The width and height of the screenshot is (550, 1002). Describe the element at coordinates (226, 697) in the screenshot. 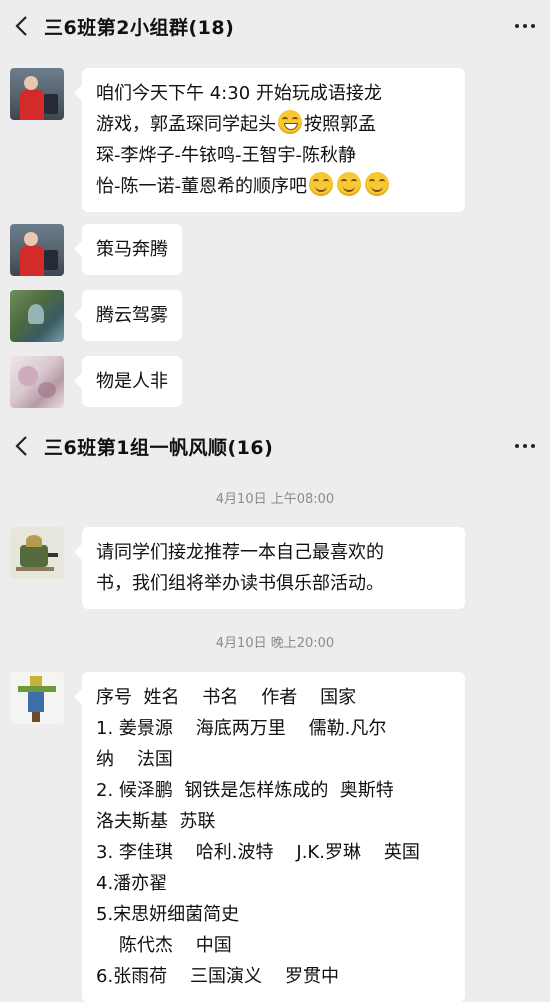

I see `message-line: 序号 姓名 书名 作者 国家` at that location.